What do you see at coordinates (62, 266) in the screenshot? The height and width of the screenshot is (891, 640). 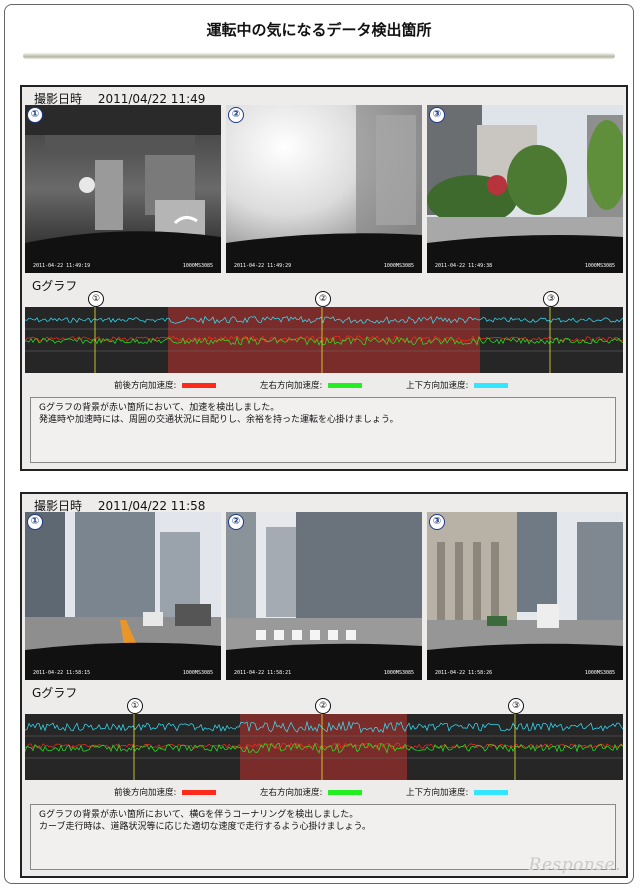 I see `photo-timestamp: 2011-04-22 11:49:19` at bounding box center [62, 266].